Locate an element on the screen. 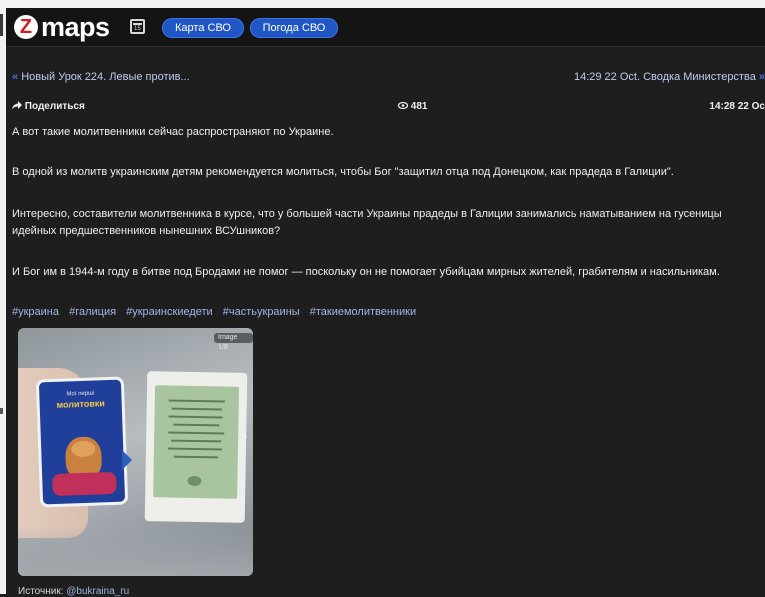 This screenshot has height=597, width=765. double-chevron-left-icon: « is located at coordinates (15, 77).